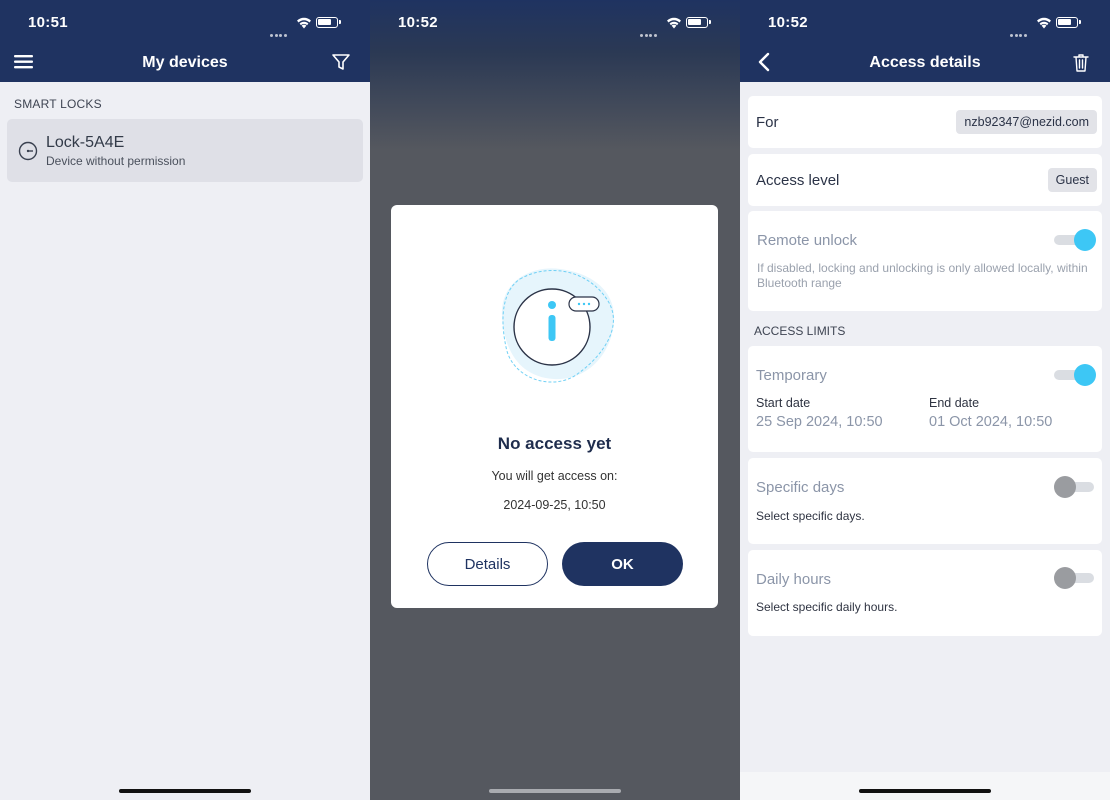  Describe the element at coordinates (116, 161) in the screenshot. I see `device-status: Device without permission` at that location.